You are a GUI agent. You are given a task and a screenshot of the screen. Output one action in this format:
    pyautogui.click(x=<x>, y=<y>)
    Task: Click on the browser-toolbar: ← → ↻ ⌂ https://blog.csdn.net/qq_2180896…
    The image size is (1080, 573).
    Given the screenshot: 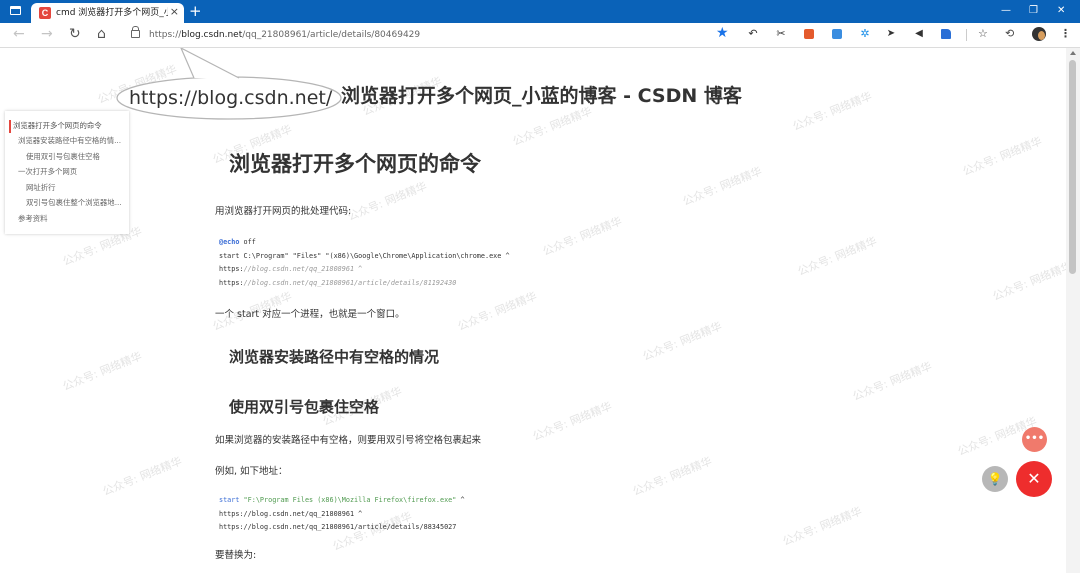 What is the action you would take?
    pyautogui.click(x=540, y=35)
    